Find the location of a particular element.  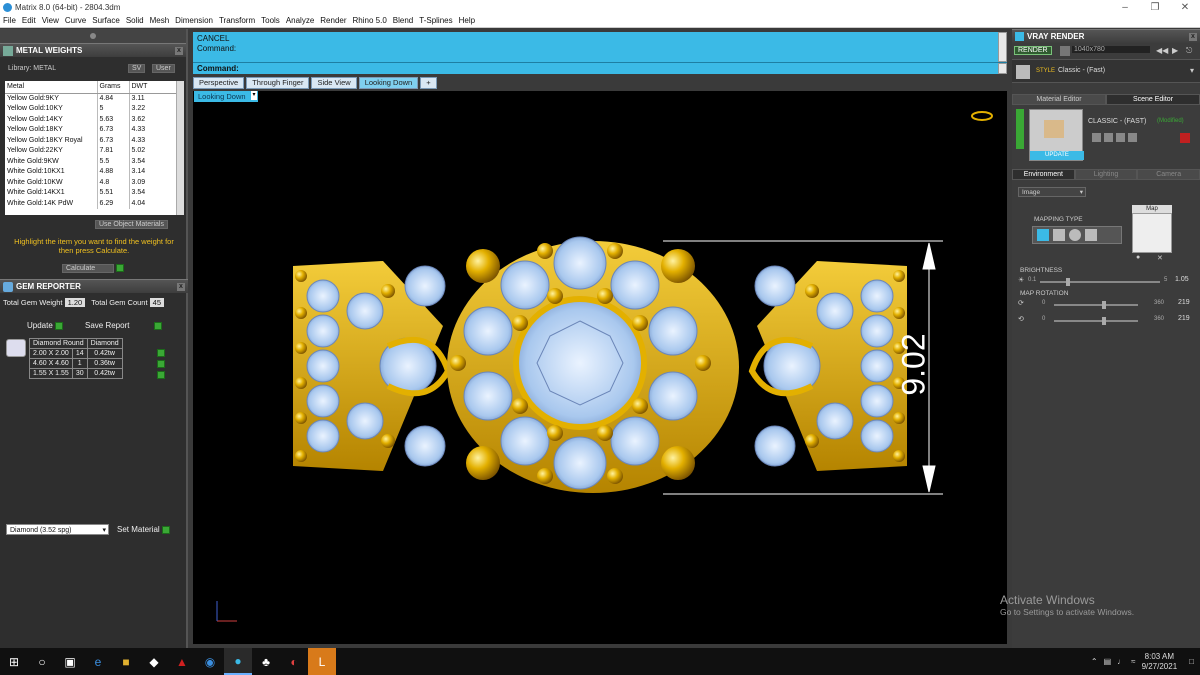

column-header-grams: Grams is located at coordinates (113, 87).